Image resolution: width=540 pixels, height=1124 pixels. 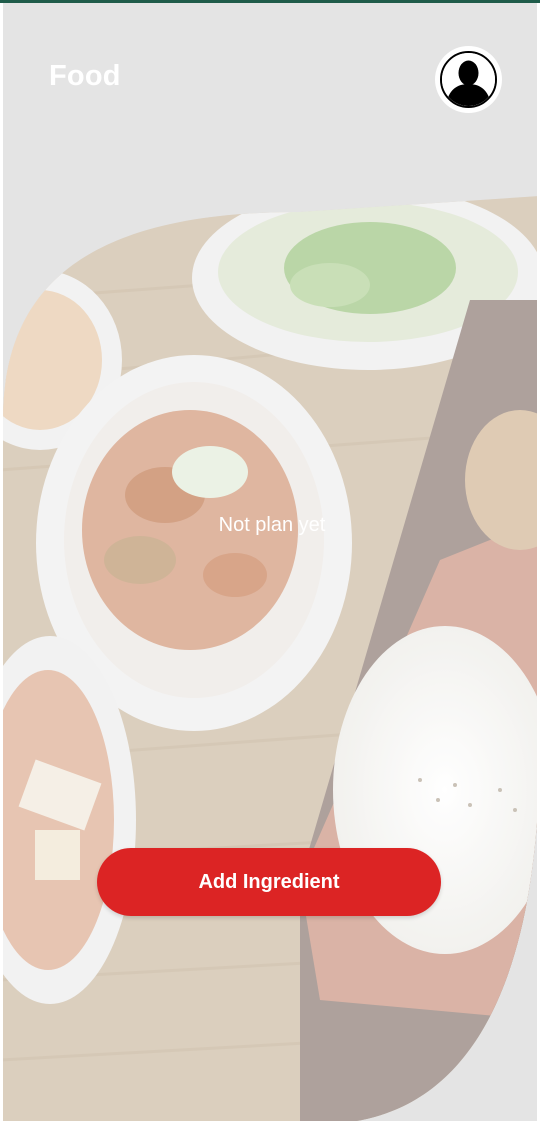 What do you see at coordinates (269, 882) in the screenshot?
I see `add-ingredient-button: Add Ingredient` at bounding box center [269, 882].